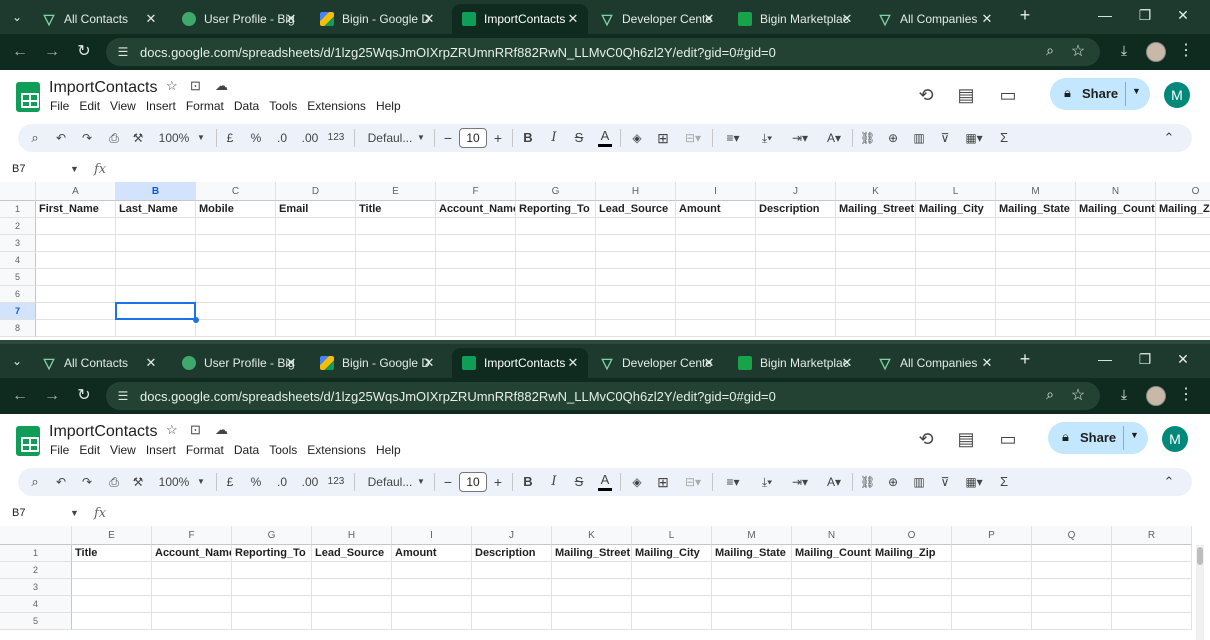 The image size is (1210, 640). Describe the element at coordinates (156, 209) in the screenshot. I see `header-cell: Last_Name` at that location.